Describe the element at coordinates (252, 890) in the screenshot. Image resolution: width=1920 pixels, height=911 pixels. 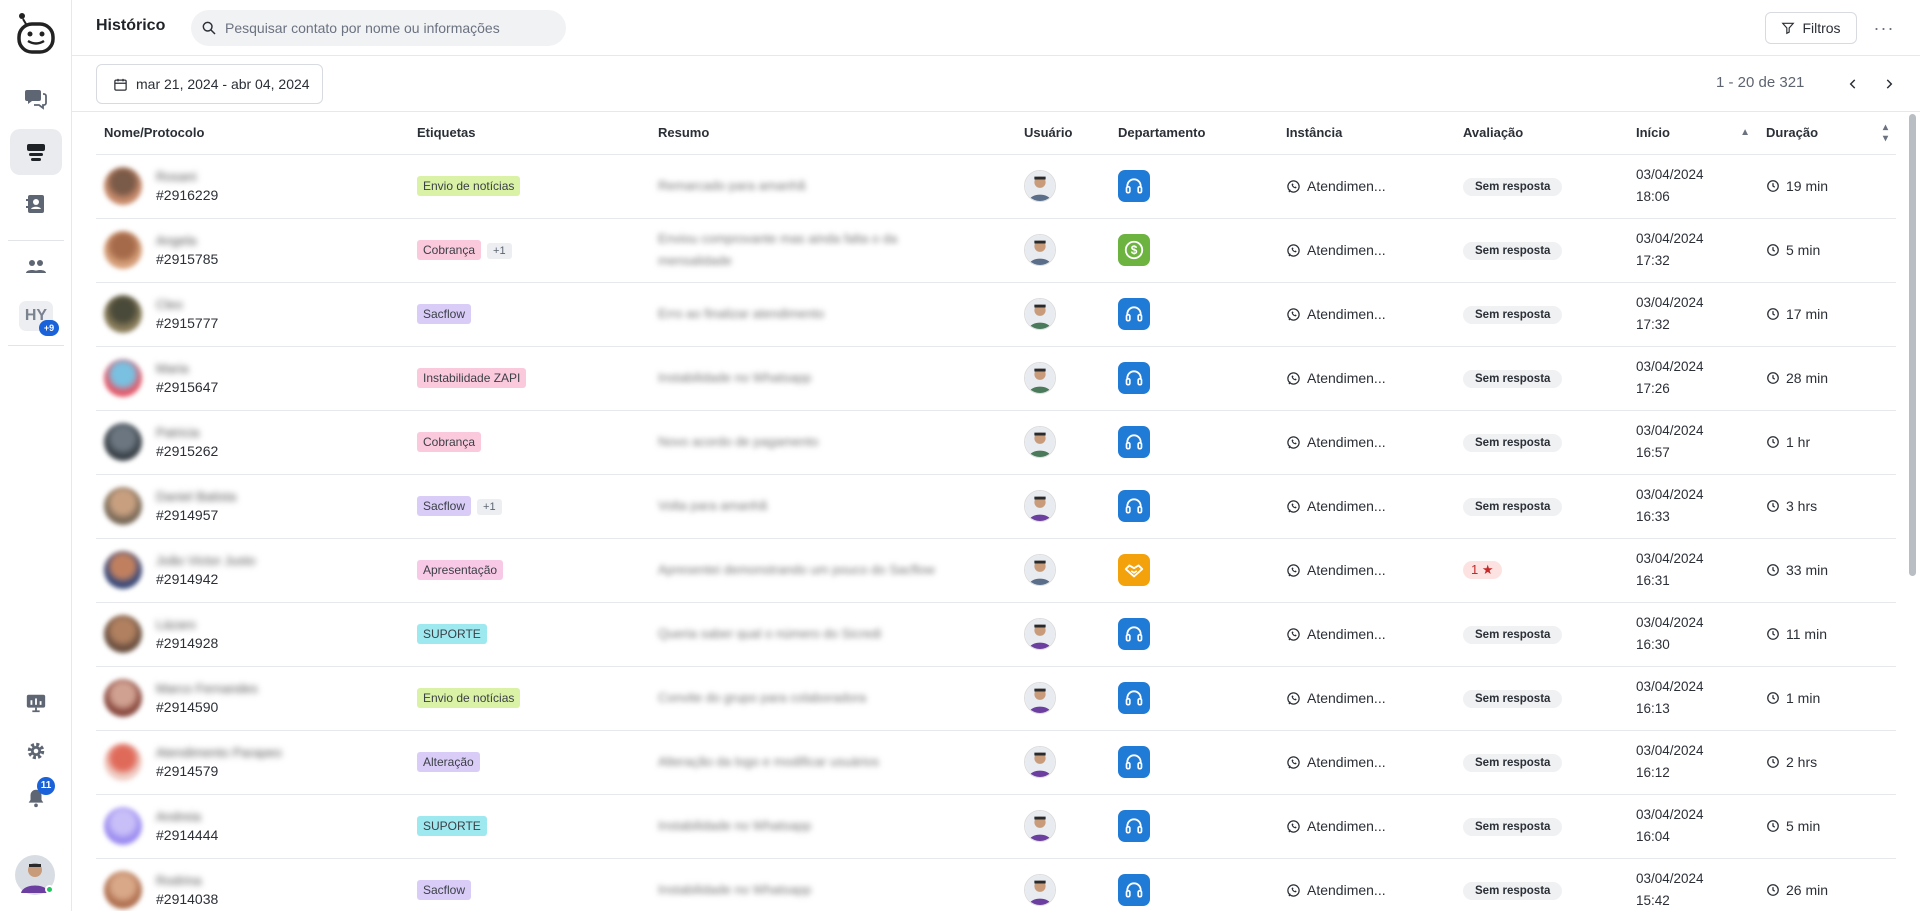
I see `contact-info: Rodrina #2914038` at that location.